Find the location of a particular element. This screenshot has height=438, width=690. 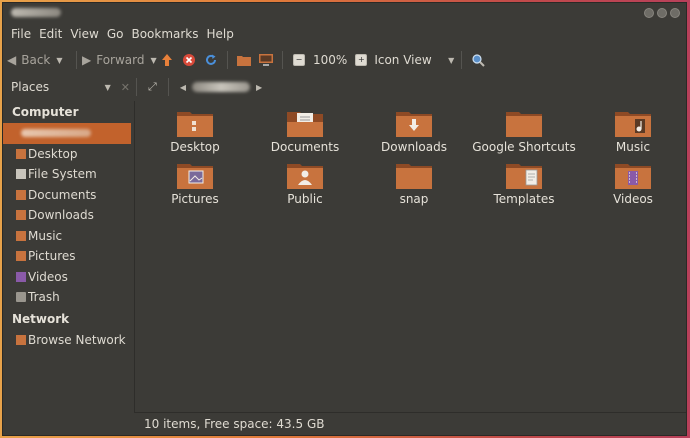

folder-label: Documents is located at coordinates (305, 147).